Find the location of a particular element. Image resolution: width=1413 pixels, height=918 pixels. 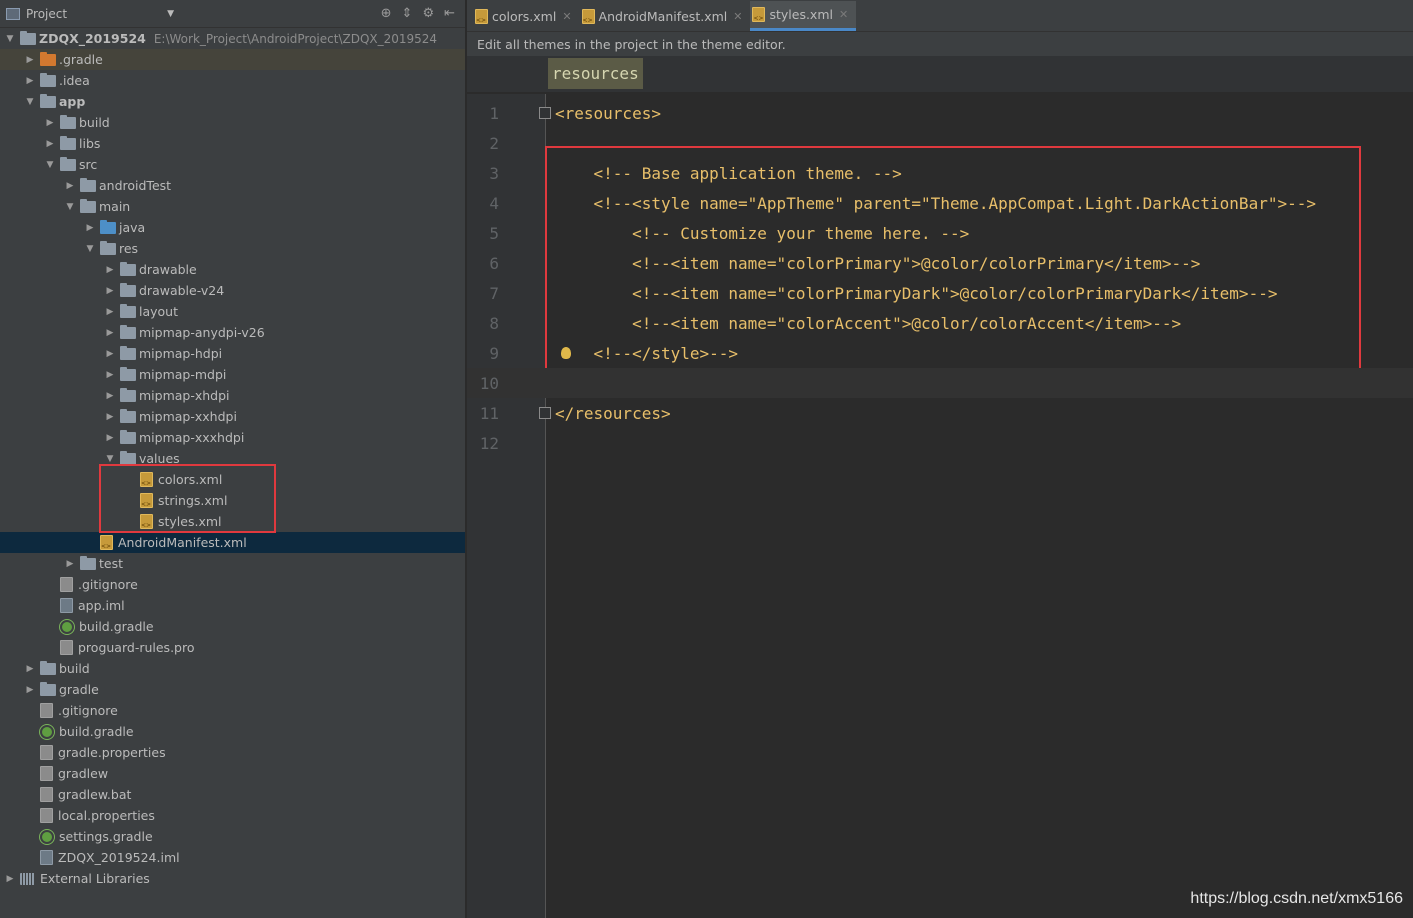

code-line: 9 <!--</style>--> is located at coordinates (940, 353).